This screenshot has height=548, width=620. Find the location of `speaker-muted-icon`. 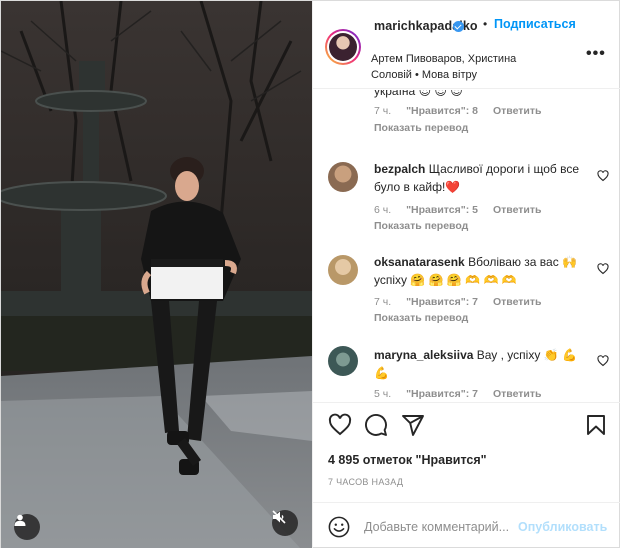

speaker-muted-icon is located at coordinates (279, 517).